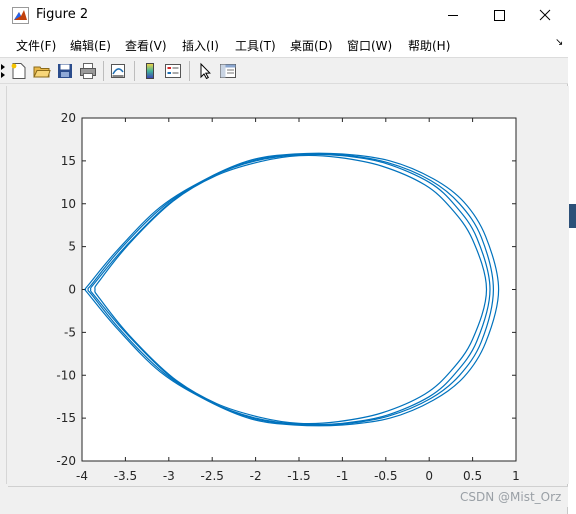 The width and height of the screenshot is (576, 514). I want to click on minimize-icon, so click(453, 15).